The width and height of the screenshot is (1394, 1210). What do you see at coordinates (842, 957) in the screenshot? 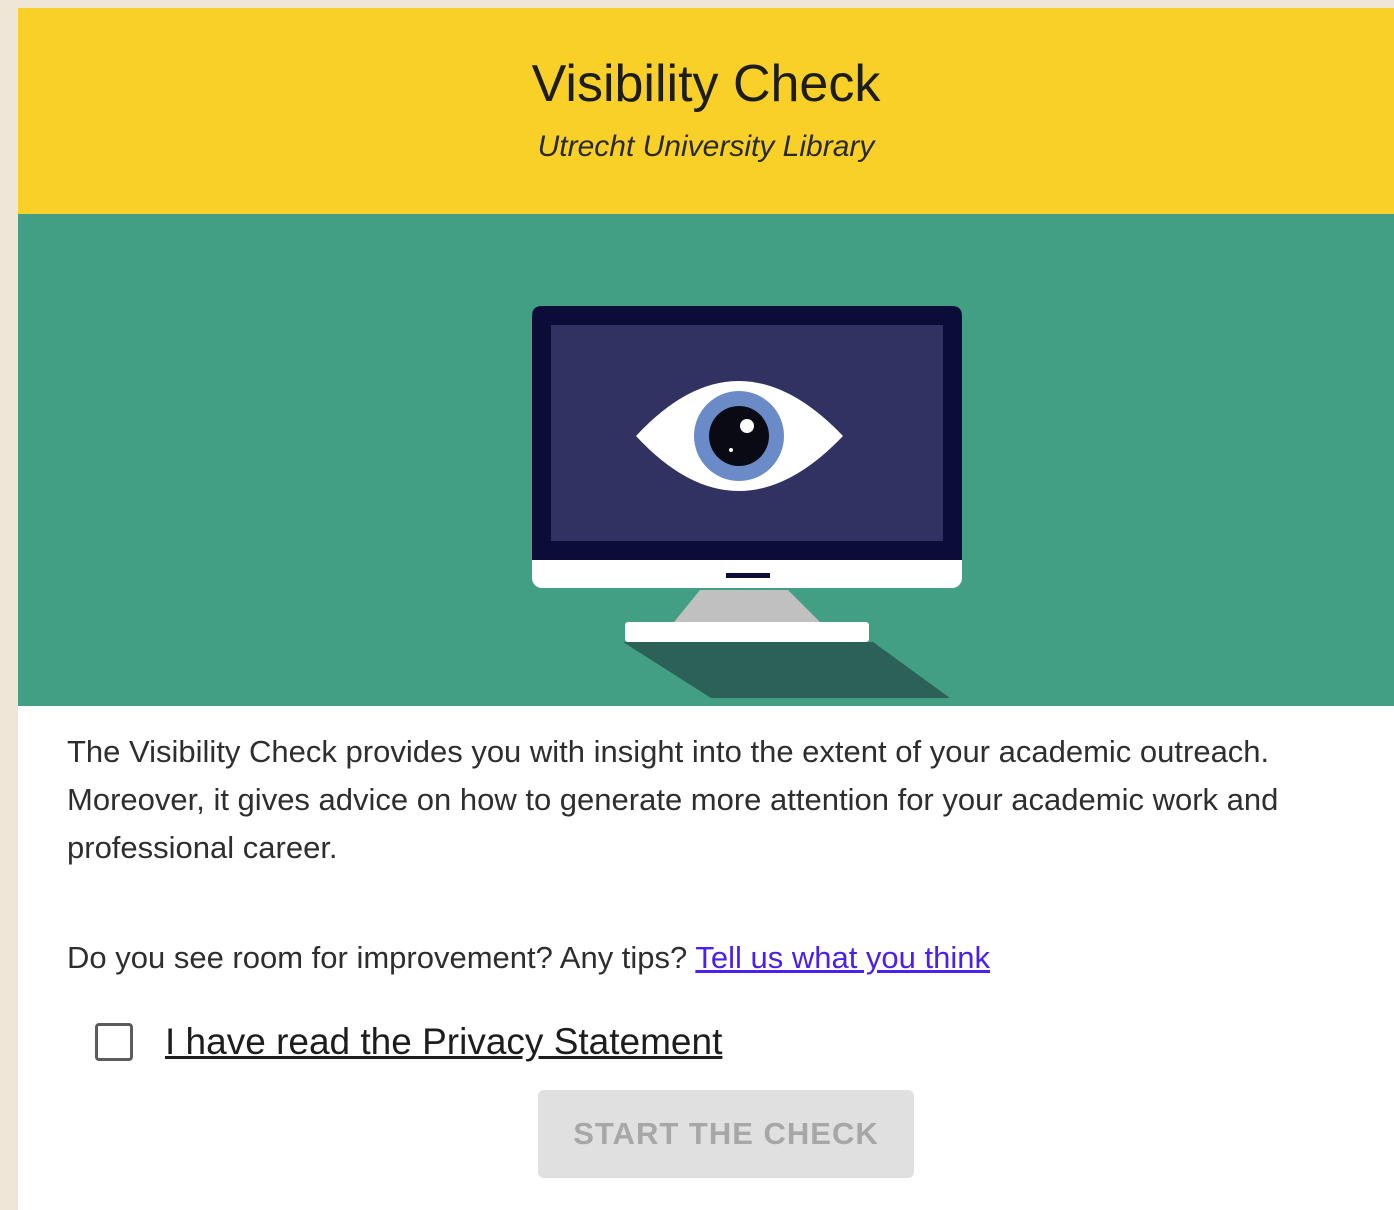
I see `feedback-link: Tell us what you think` at bounding box center [842, 957].